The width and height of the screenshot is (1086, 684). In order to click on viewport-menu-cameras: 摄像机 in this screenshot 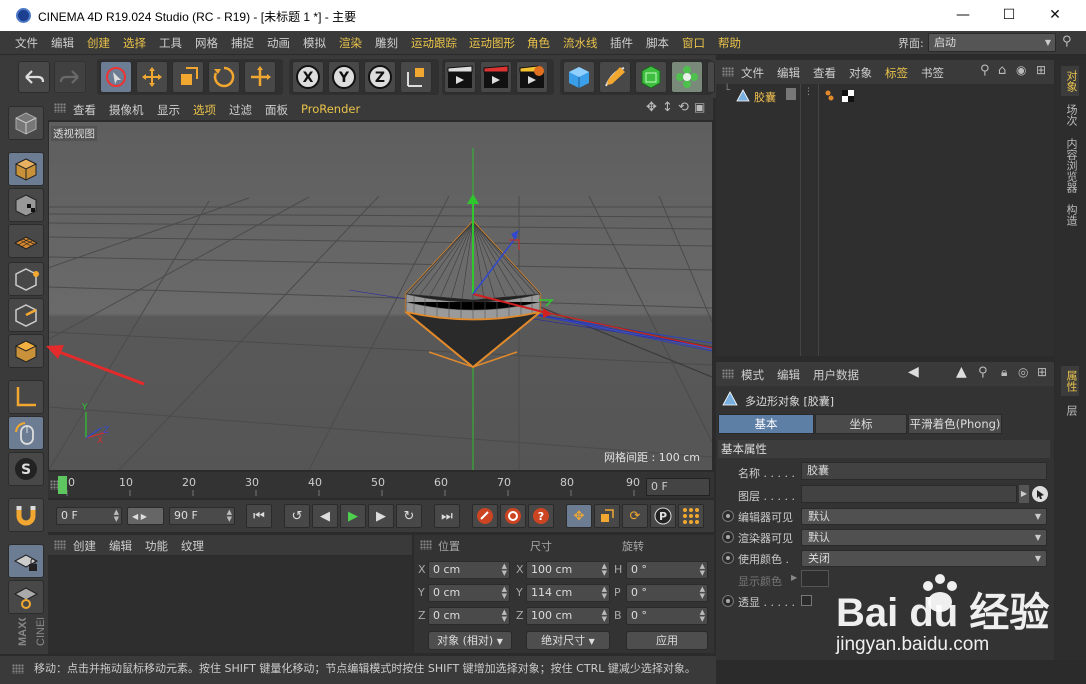, I will do `click(126, 110)`.